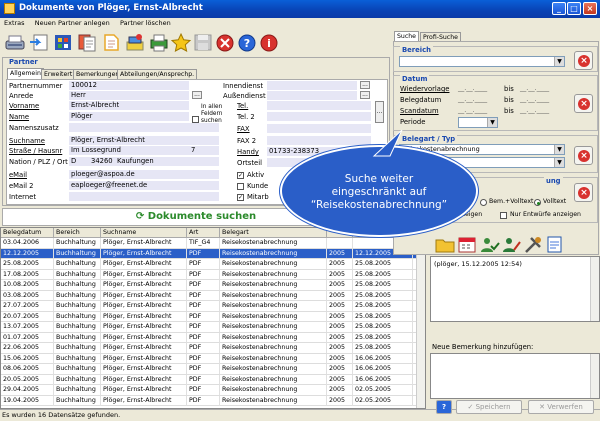 The width and height of the screenshot is (600, 421). What do you see at coordinates (594, 289) in the screenshot?
I see `notes-scrollbar` at bounding box center [594, 289].